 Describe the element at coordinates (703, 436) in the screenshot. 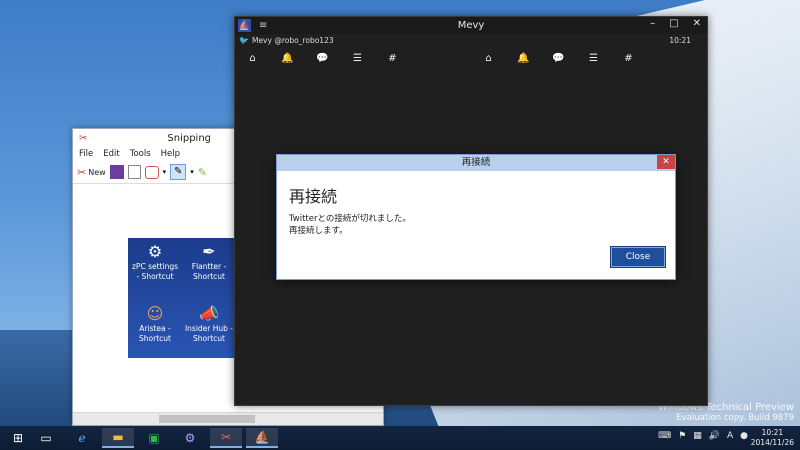

I see `system-tray: ⌨ ⚑ ▦ 🔊 A ●` at that location.